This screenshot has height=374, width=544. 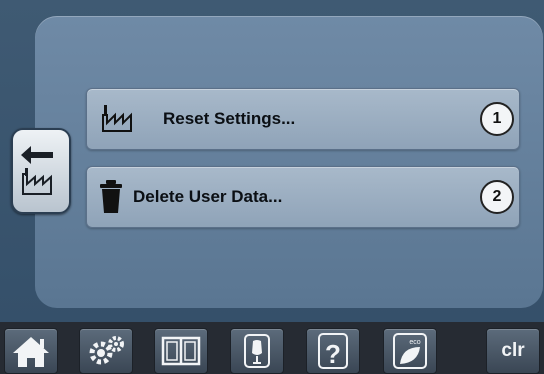 I want to click on eco-button: eco, so click(x=410, y=351).